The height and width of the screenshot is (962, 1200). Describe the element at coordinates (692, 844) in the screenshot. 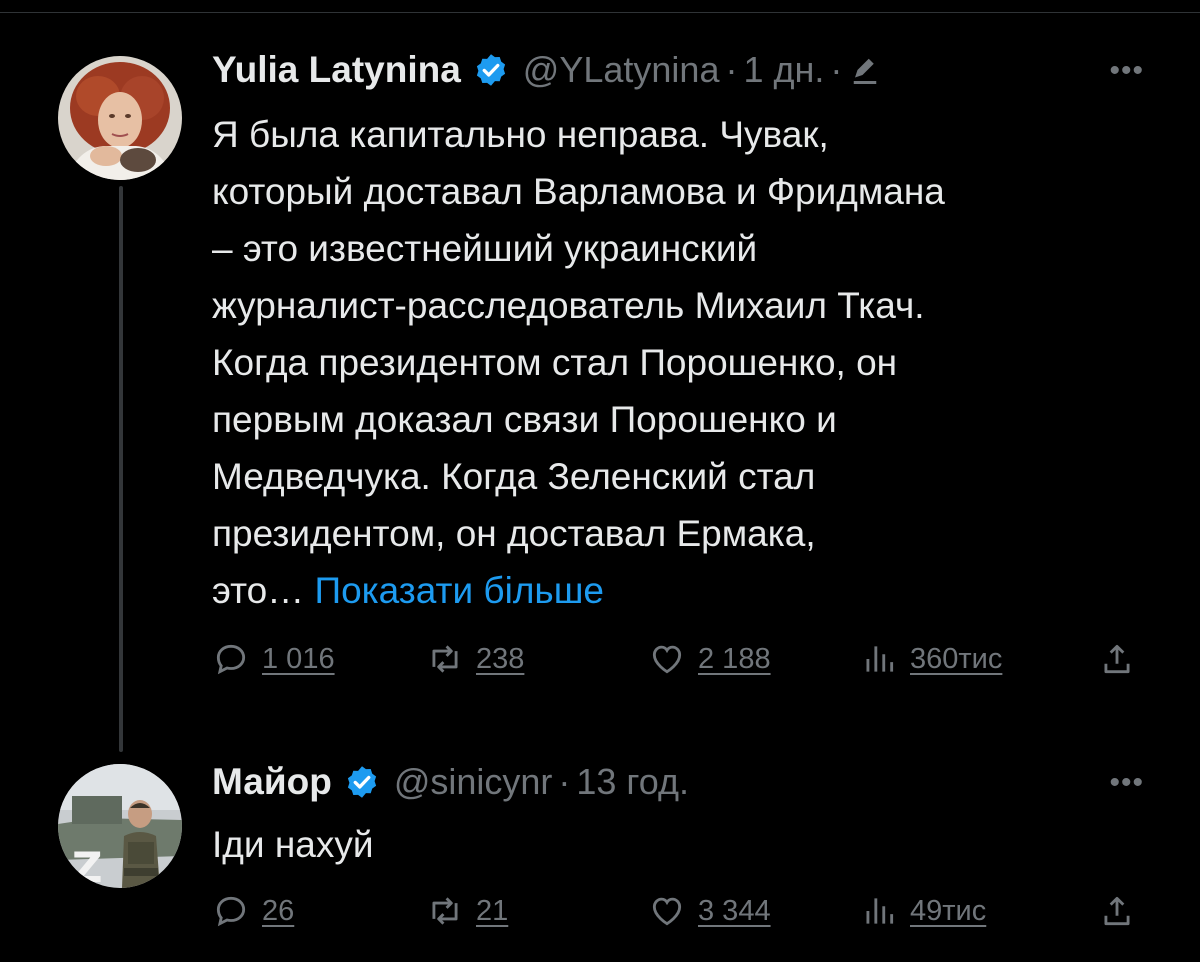

I see `tweet-text: Іди нахуй` at that location.